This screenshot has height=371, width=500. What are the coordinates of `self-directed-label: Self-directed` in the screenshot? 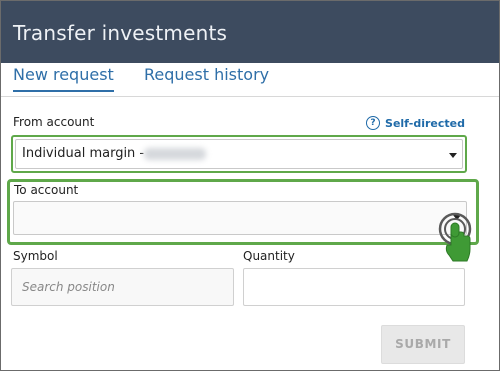 It's located at (425, 123).